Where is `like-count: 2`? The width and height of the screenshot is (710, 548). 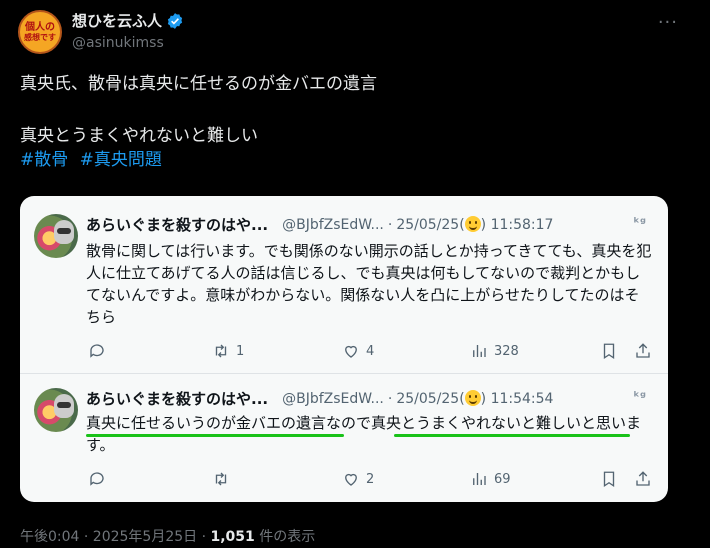
like-count: 2 is located at coordinates (370, 479).